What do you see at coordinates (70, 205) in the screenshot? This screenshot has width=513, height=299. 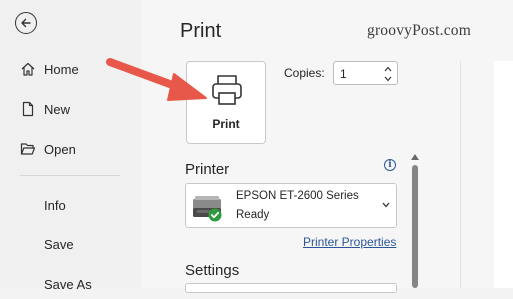 I see `sidebar-item-info: Info` at bounding box center [70, 205].